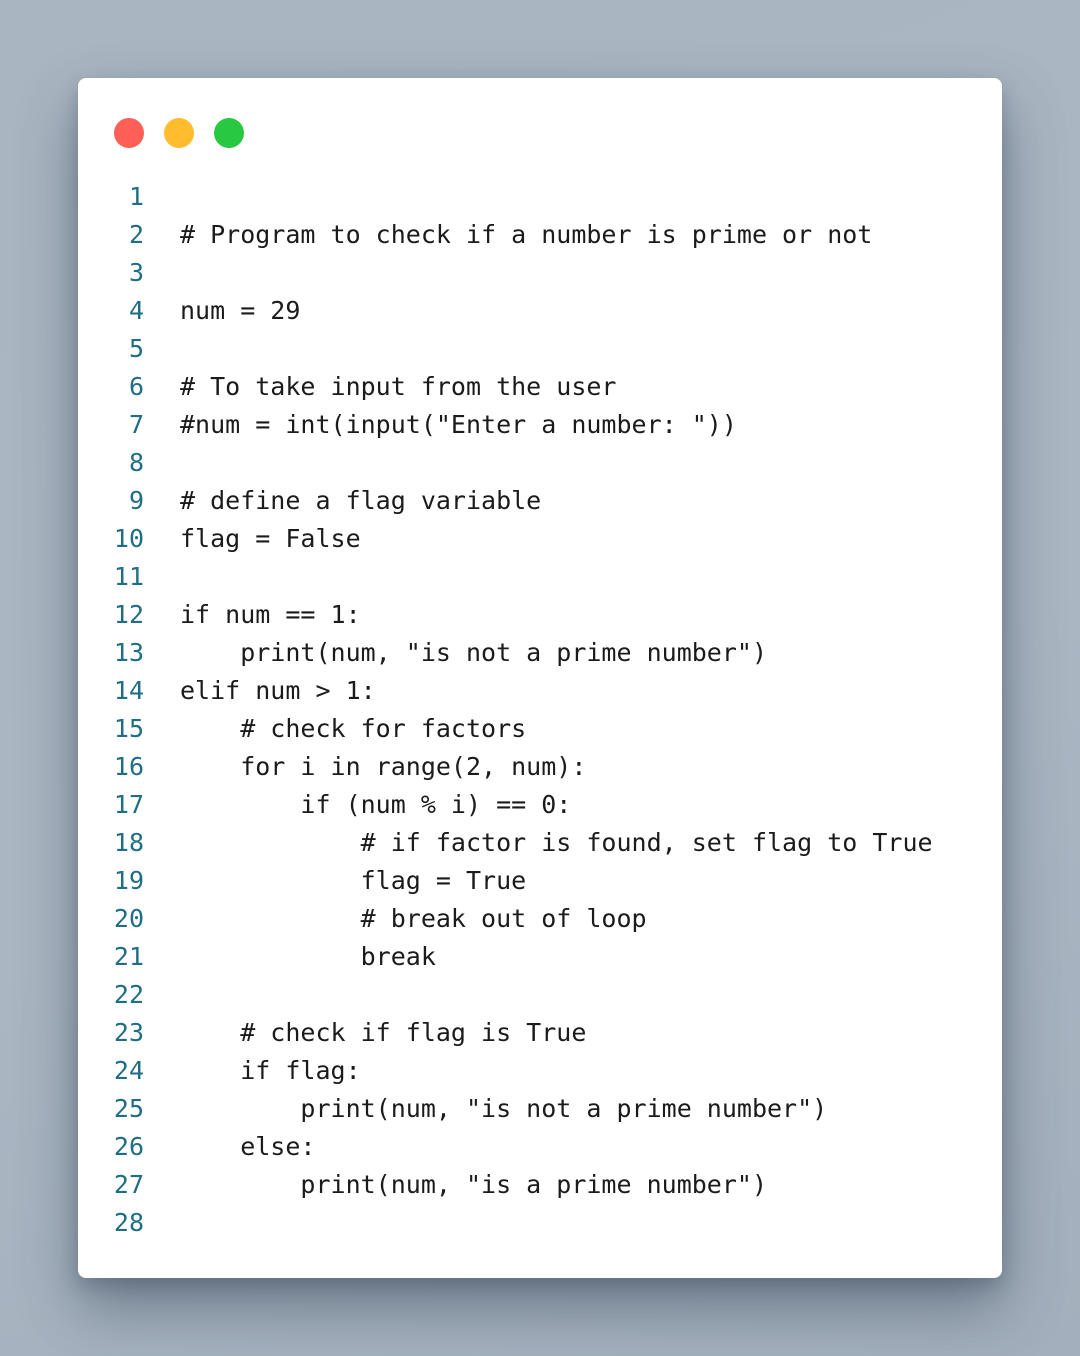 Image resolution: width=1080 pixels, height=1356 pixels. What do you see at coordinates (136, 310) in the screenshot?
I see `line-number: 4` at bounding box center [136, 310].